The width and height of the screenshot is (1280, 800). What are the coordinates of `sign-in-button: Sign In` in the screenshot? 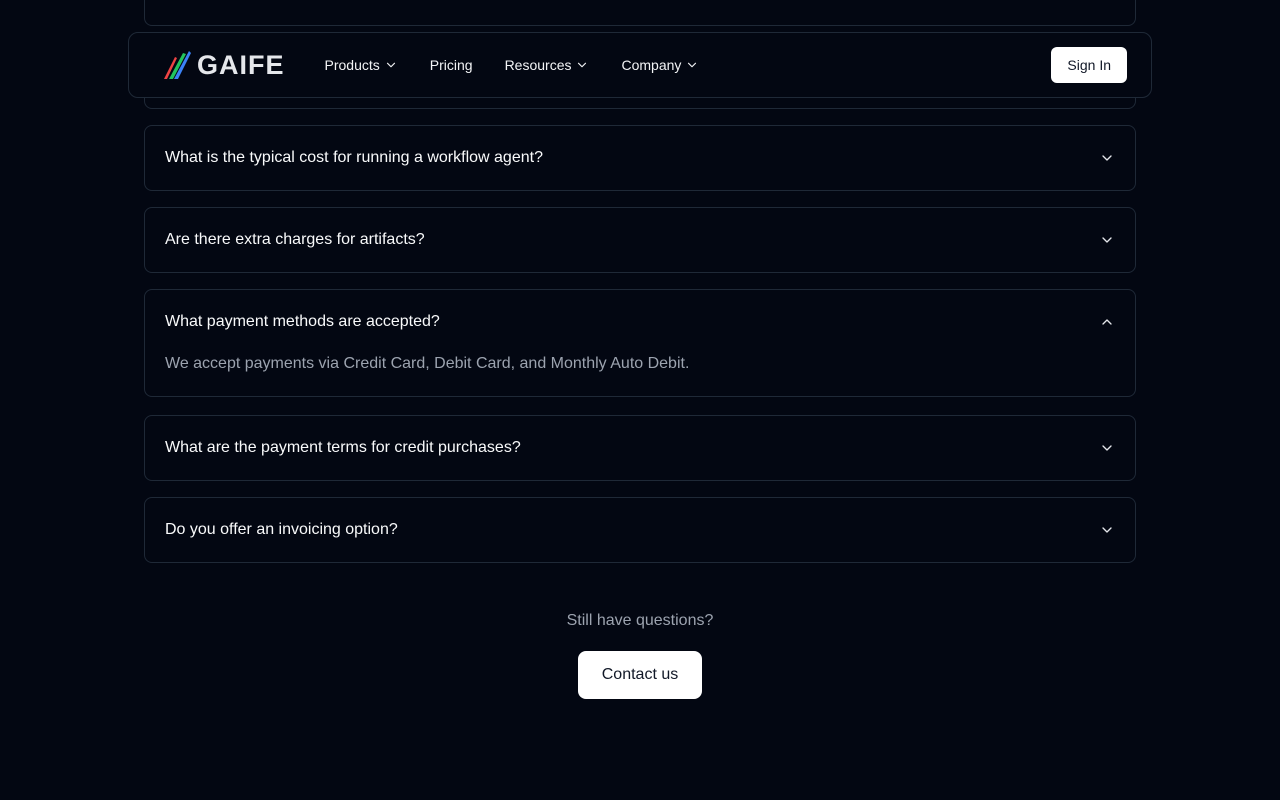 It's located at (1089, 65).